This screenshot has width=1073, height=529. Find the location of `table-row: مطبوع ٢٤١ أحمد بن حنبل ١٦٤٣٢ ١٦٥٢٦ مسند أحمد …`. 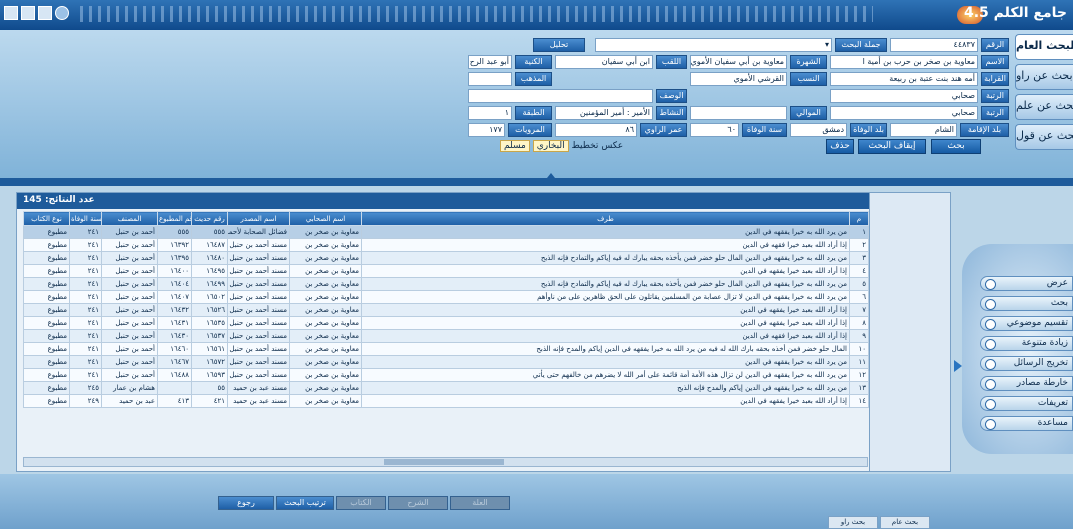

table-row: مطبوع ٢٤١ أحمد بن حنبل ١٦٤٣٢ ١٦٥٢٦ مسند أحمد … is located at coordinates (446, 310).